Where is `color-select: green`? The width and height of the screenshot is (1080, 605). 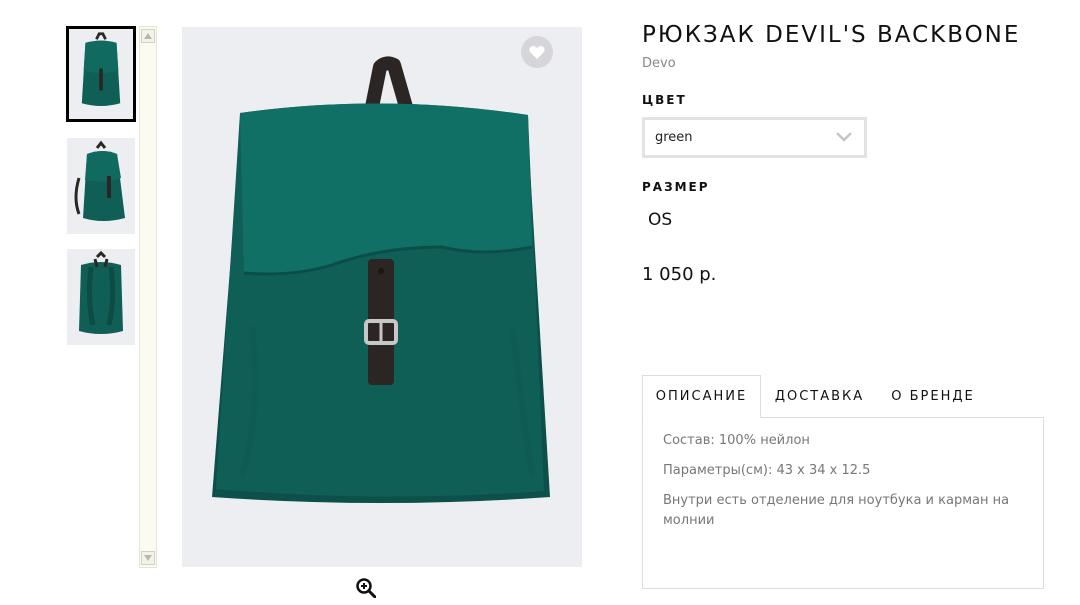 color-select: green is located at coordinates (754, 137).